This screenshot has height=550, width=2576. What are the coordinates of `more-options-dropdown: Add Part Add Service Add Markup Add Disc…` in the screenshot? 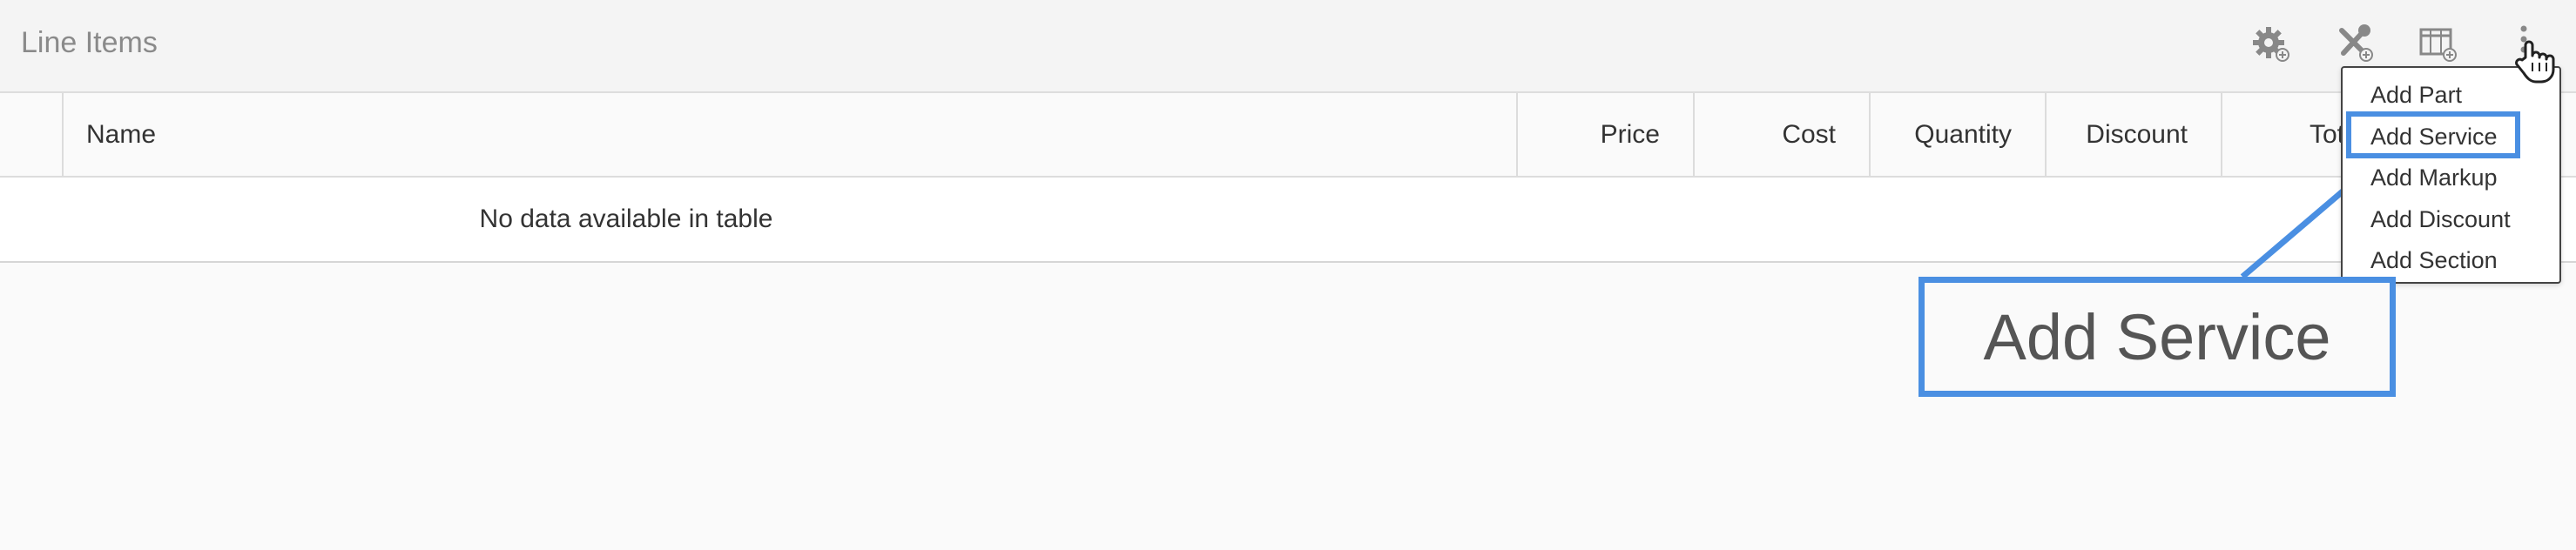 It's located at (2451, 175).